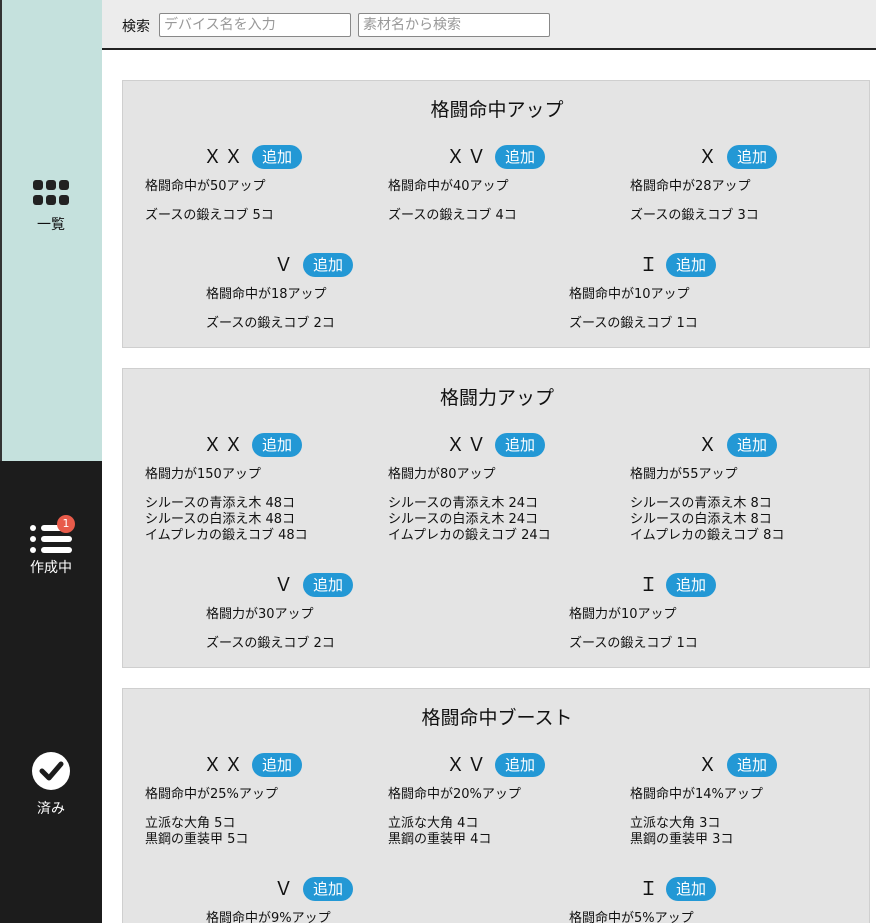 The image size is (876, 923). I want to click on effect-text: 格闘力が55アップ, so click(684, 474).